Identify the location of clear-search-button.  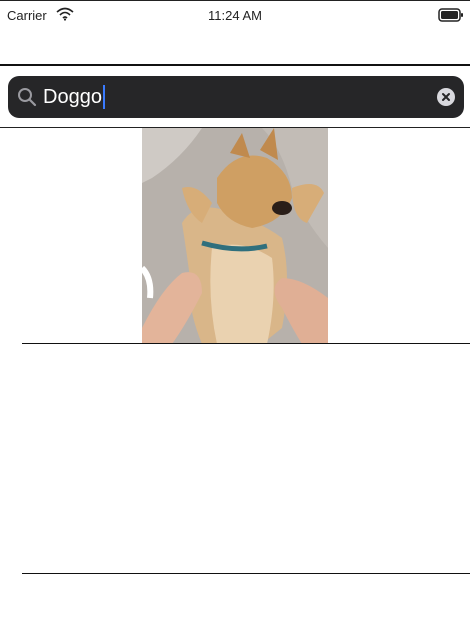
(446, 97).